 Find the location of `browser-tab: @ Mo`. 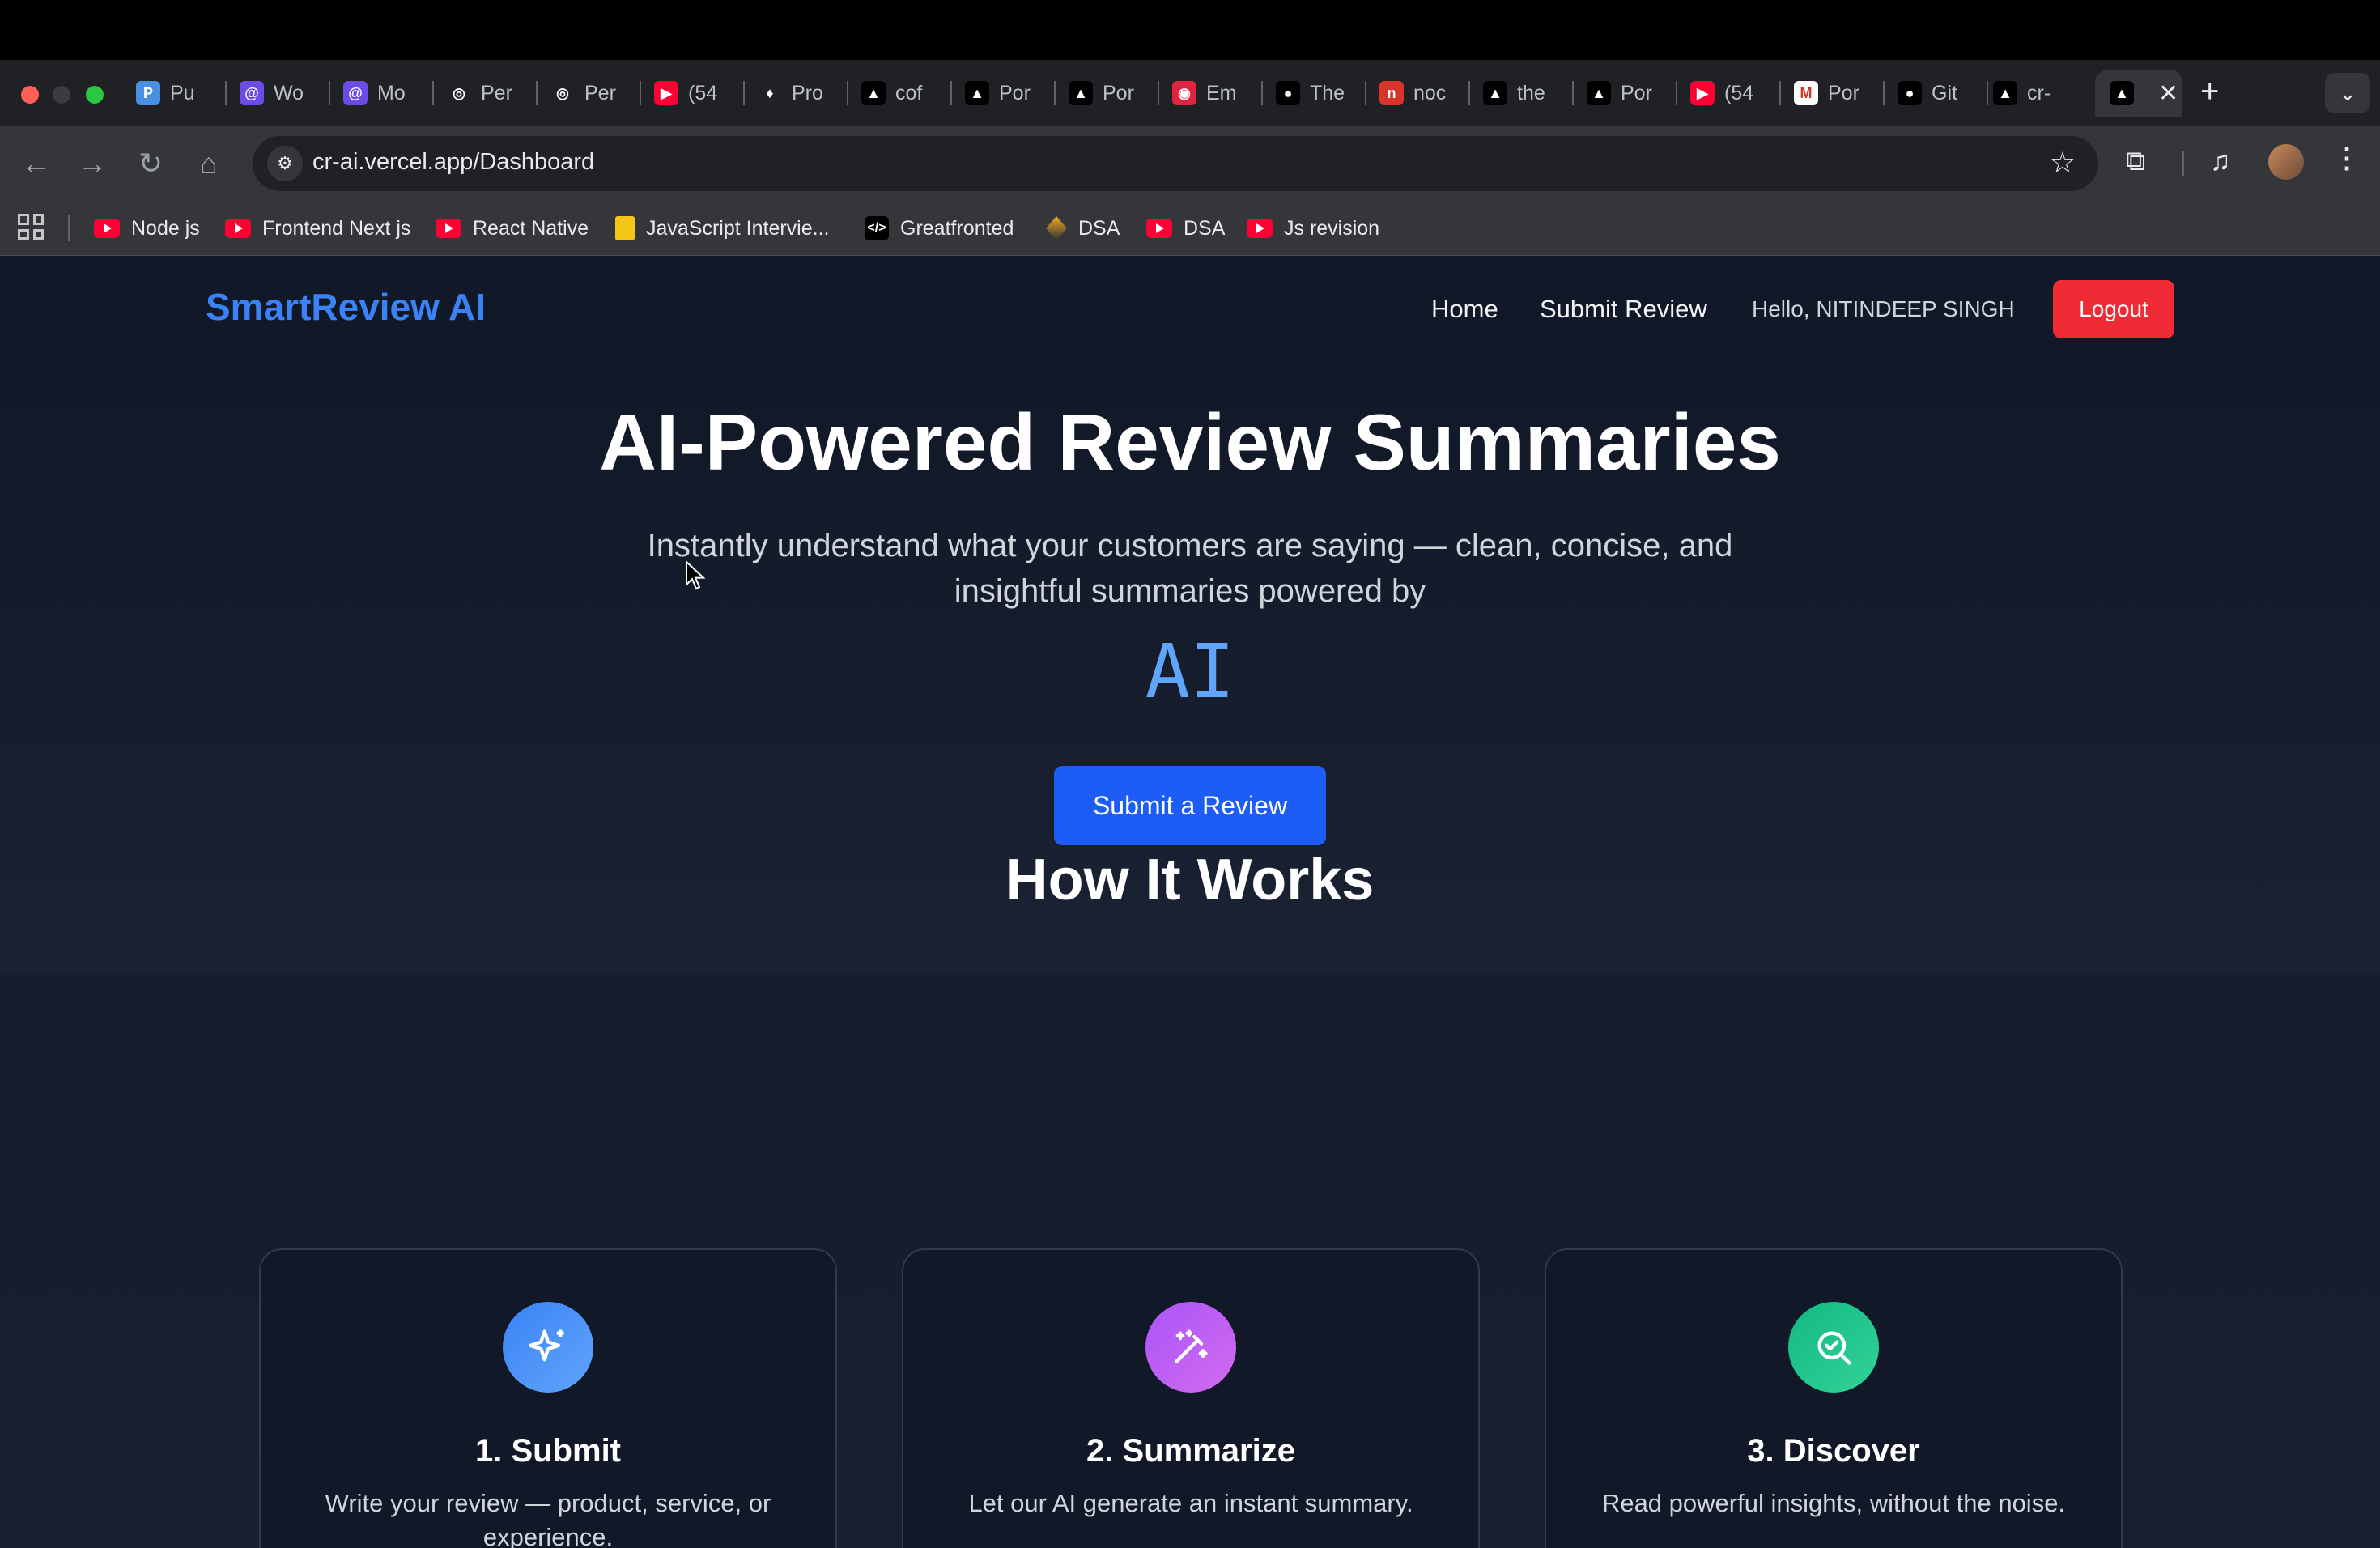

browser-tab: @ Mo is located at coordinates (381, 93).